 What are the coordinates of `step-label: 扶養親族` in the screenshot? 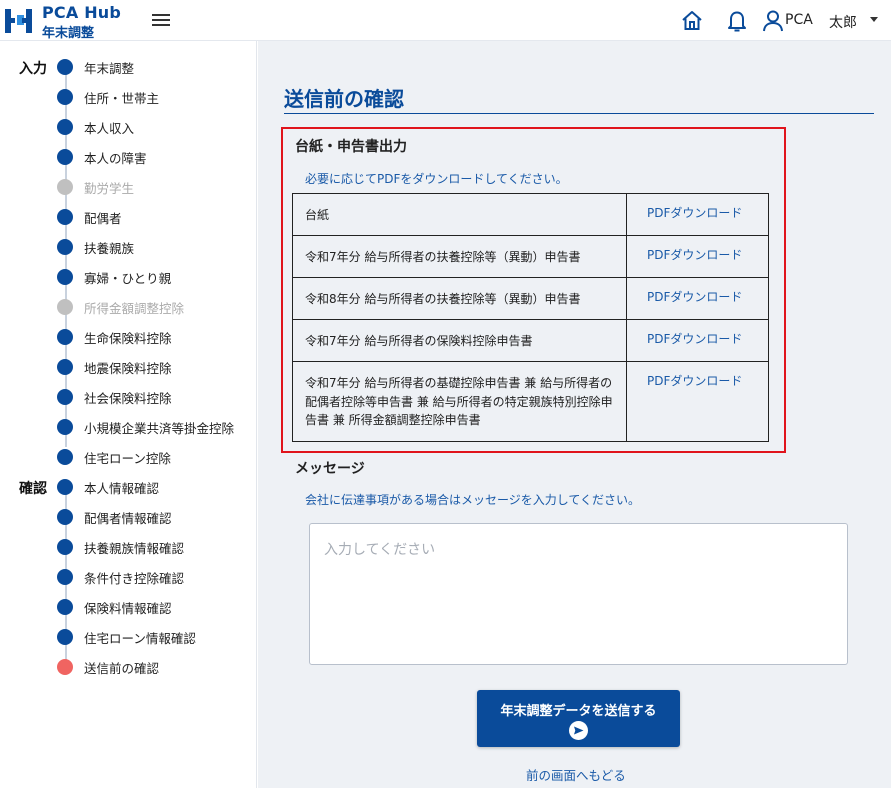 It's located at (109, 248).